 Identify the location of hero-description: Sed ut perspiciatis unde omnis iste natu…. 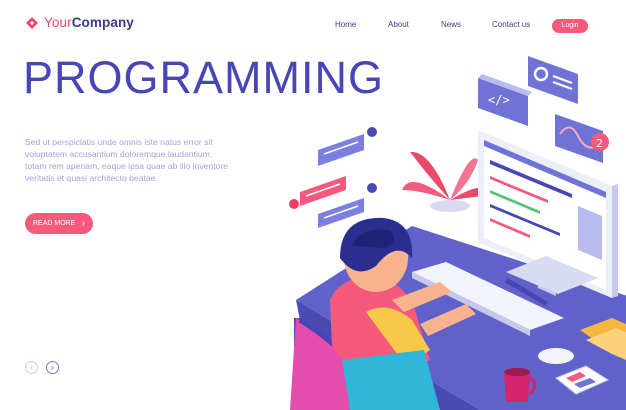
(127, 160).